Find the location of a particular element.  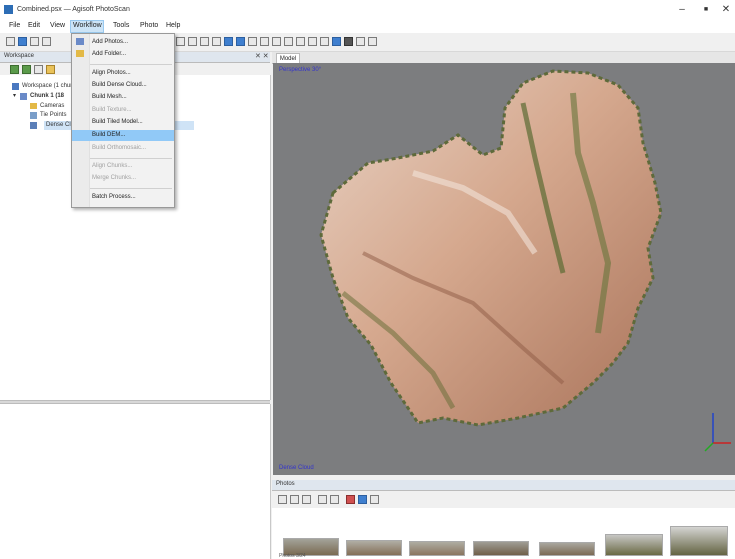

new-icon is located at coordinates (10, 41).